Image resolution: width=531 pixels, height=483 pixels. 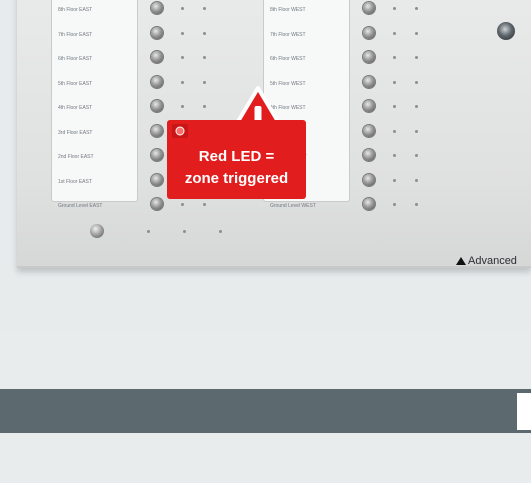 What do you see at coordinates (75, 108) in the screenshot?
I see `zone-label: 4th Floor EAST` at bounding box center [75, 108].